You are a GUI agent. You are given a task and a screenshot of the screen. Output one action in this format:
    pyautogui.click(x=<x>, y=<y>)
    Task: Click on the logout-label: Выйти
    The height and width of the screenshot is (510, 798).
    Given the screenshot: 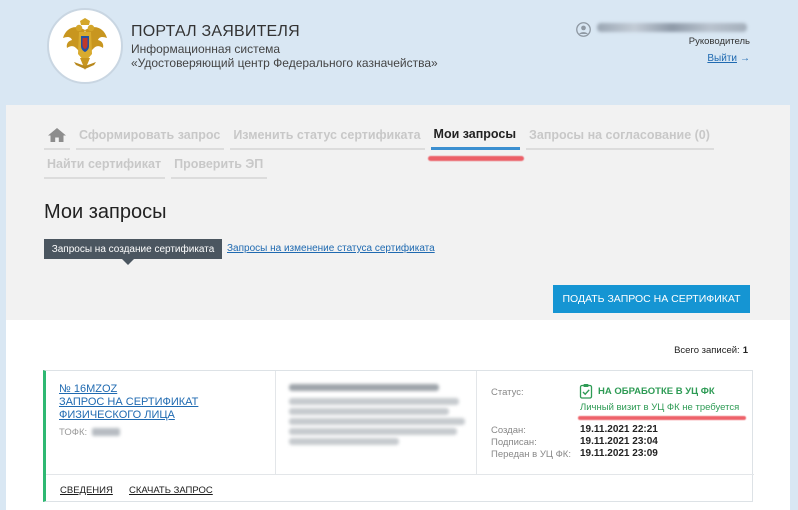 What is the action you would take?
    pyautogui.click(x=722, y=58)
    